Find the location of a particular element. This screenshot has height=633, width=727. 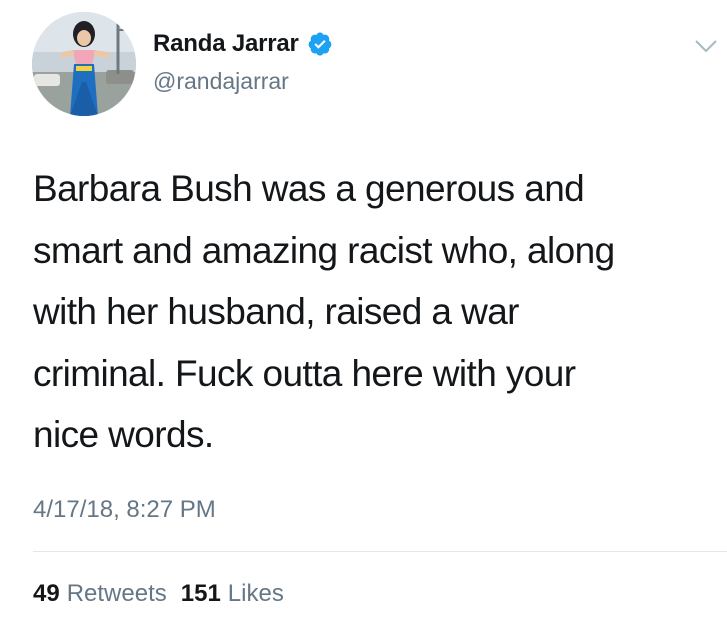

retweets-label: Retweets is located at coordinates (116, 593).